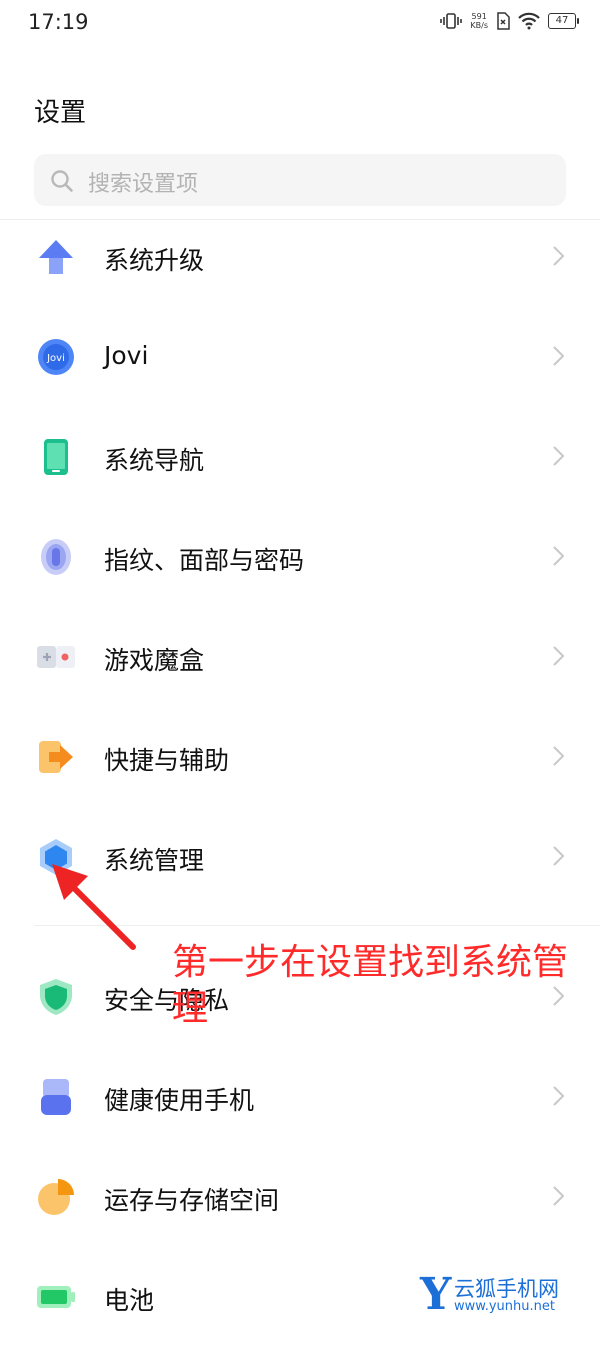 Image resolution: width=600 pixels, height=1347 pixels. I want to click on settings-item-shortcuts-accessibility: 快捷与辅助, so click(300, 757).